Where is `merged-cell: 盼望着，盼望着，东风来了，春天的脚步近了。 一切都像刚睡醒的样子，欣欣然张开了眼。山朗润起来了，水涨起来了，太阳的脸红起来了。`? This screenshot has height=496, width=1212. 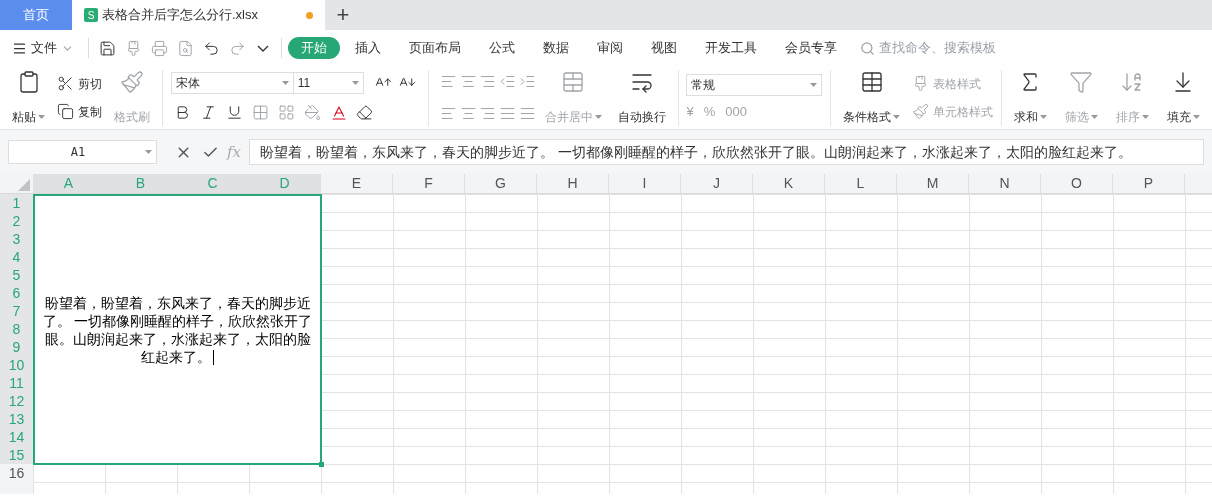 merged-cell: 盼望着，盼望着，东风来了，春天的脚步近了。 一切都像刚睡醒的样子，欣欣然张开了眼。山朗润起来了，水涨起来了，太阳的脸红起来了。 is located at coordinates (177, 329).